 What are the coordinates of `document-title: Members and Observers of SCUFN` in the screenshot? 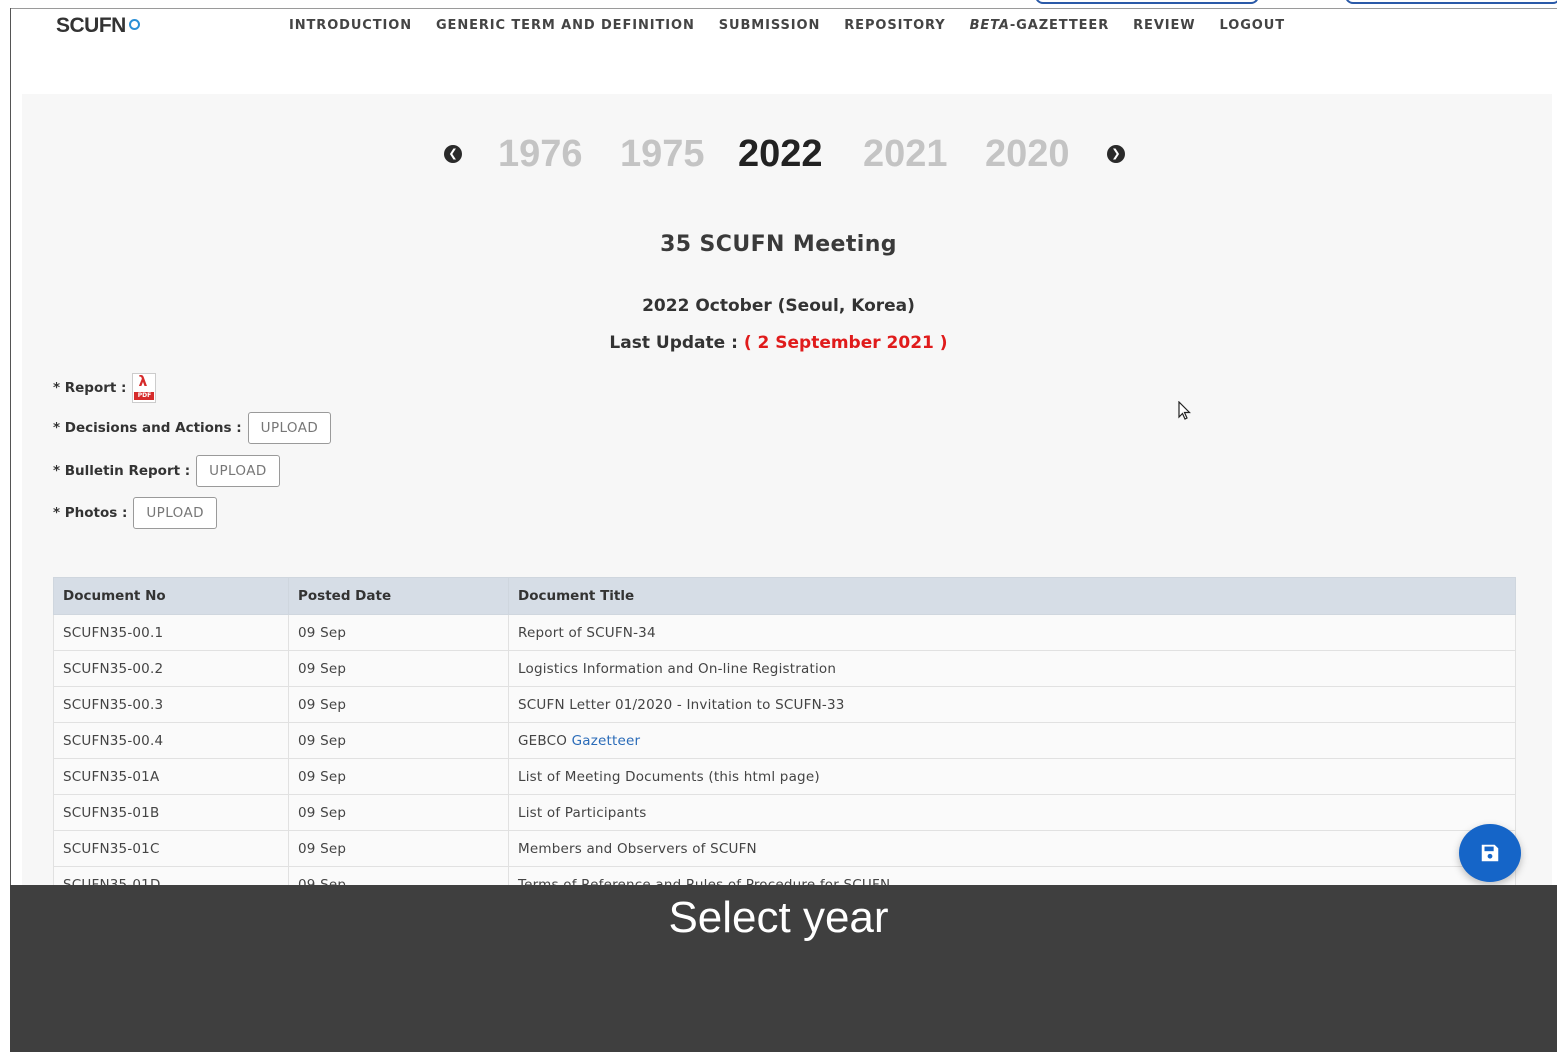 It's located at (1012, 848).